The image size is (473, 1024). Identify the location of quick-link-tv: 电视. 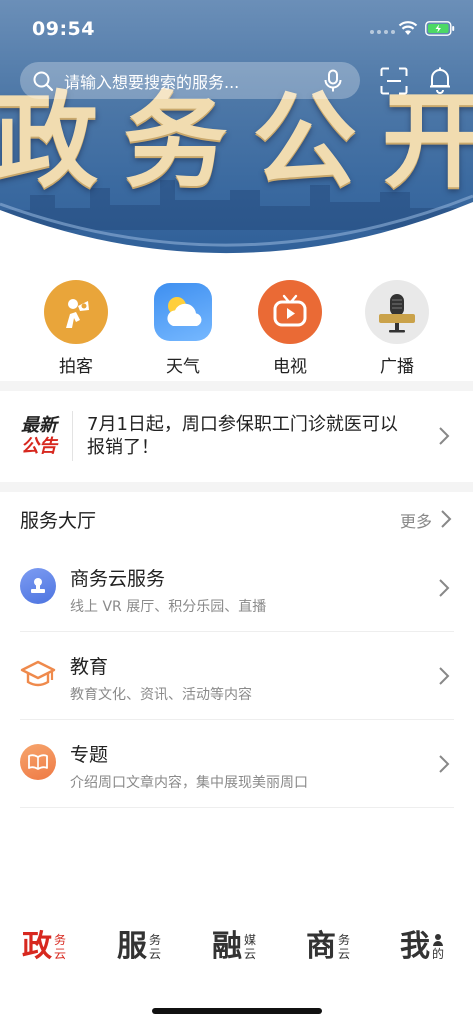
(290, 328).